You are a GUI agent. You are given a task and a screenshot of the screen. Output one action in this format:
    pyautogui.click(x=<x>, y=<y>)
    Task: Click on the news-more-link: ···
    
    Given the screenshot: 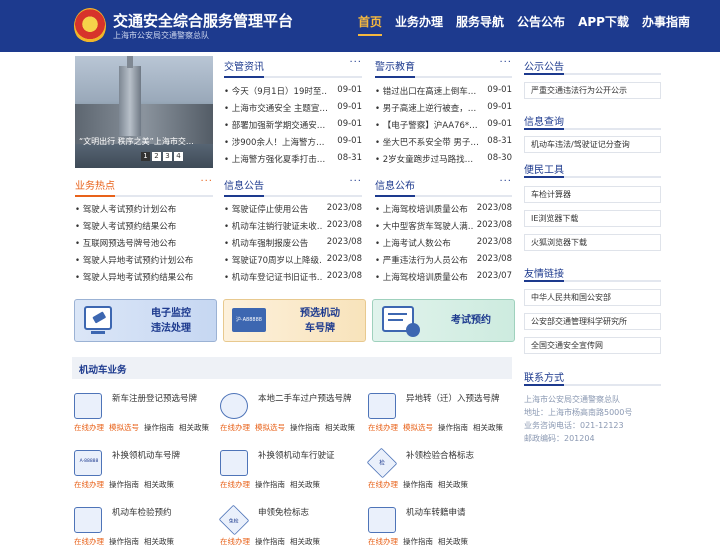 What is the action you would take?
    pyautogui.click(x=355, y=62)
    